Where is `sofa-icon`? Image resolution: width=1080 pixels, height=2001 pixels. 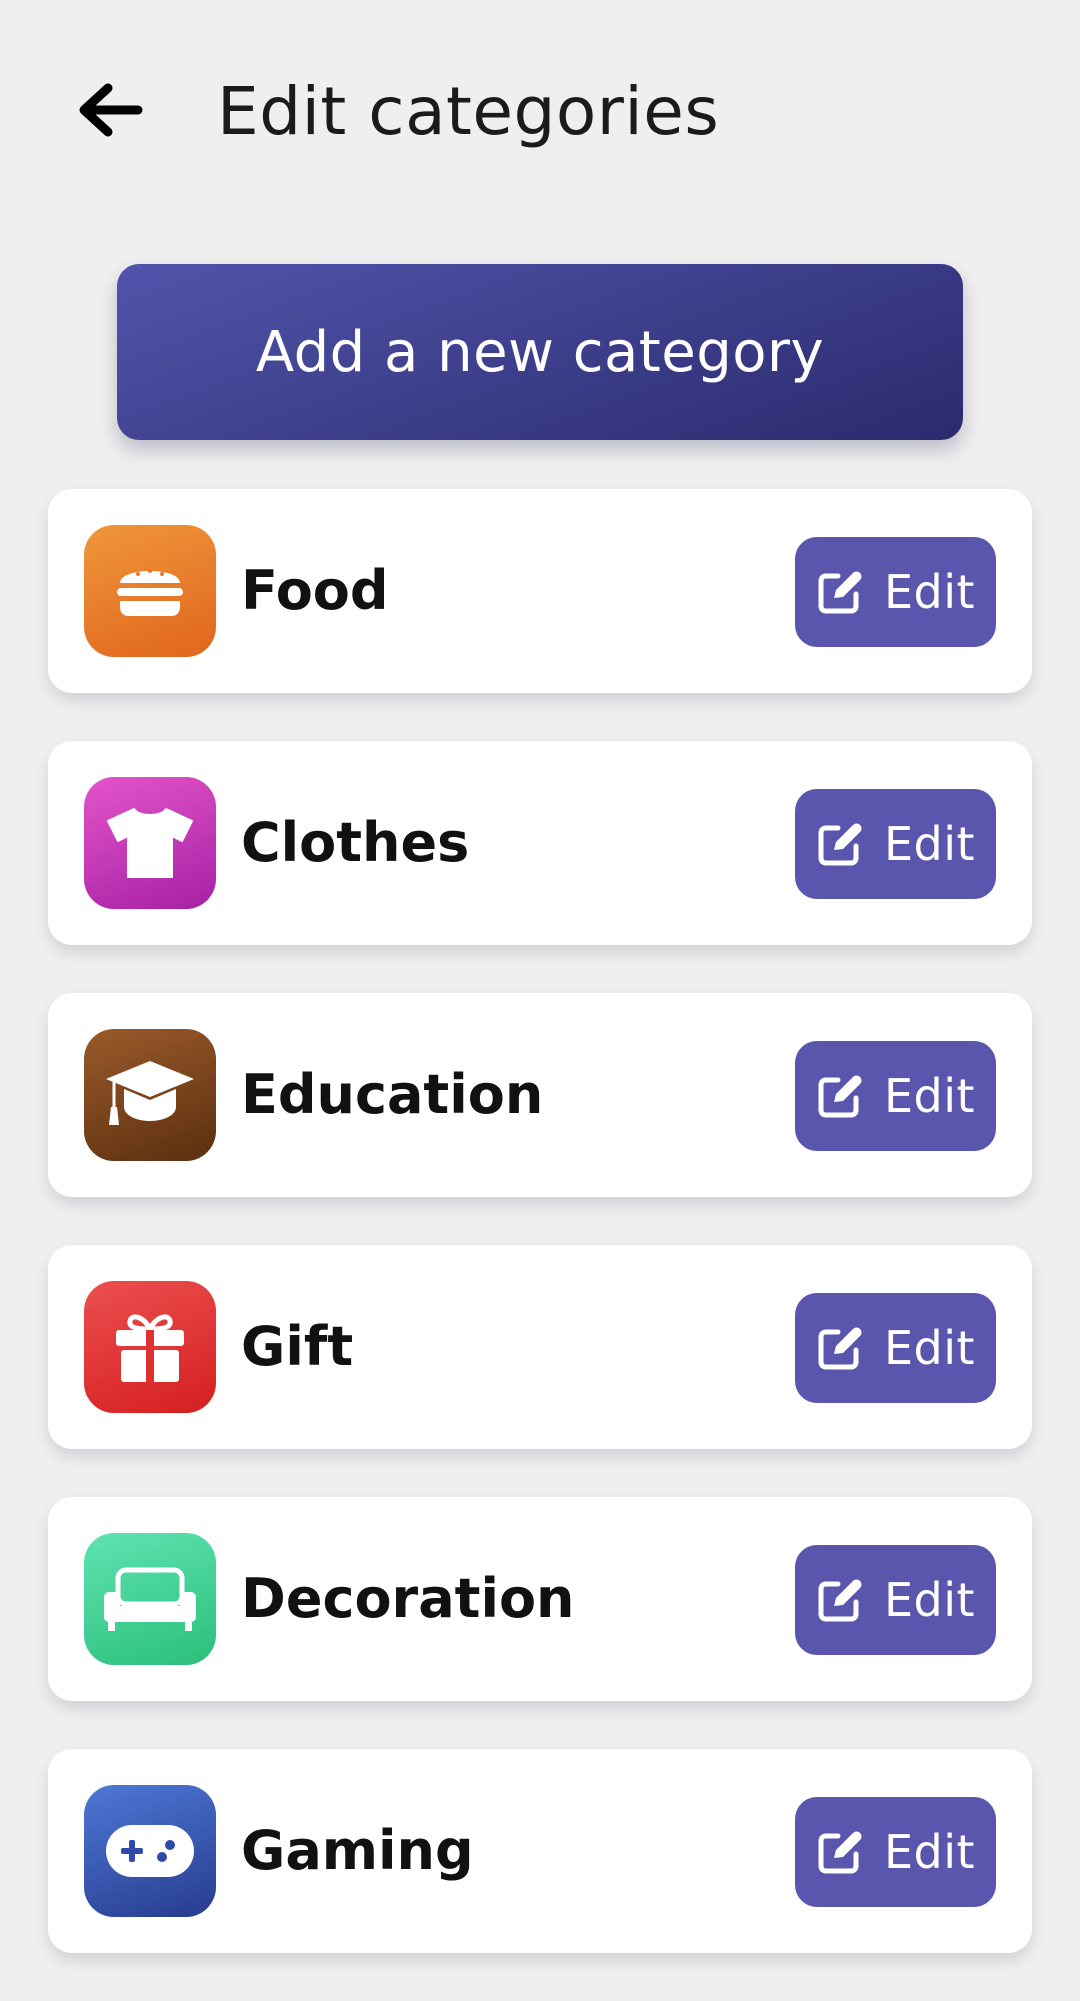
sofa-icon is located at coordinates (150, 1599).